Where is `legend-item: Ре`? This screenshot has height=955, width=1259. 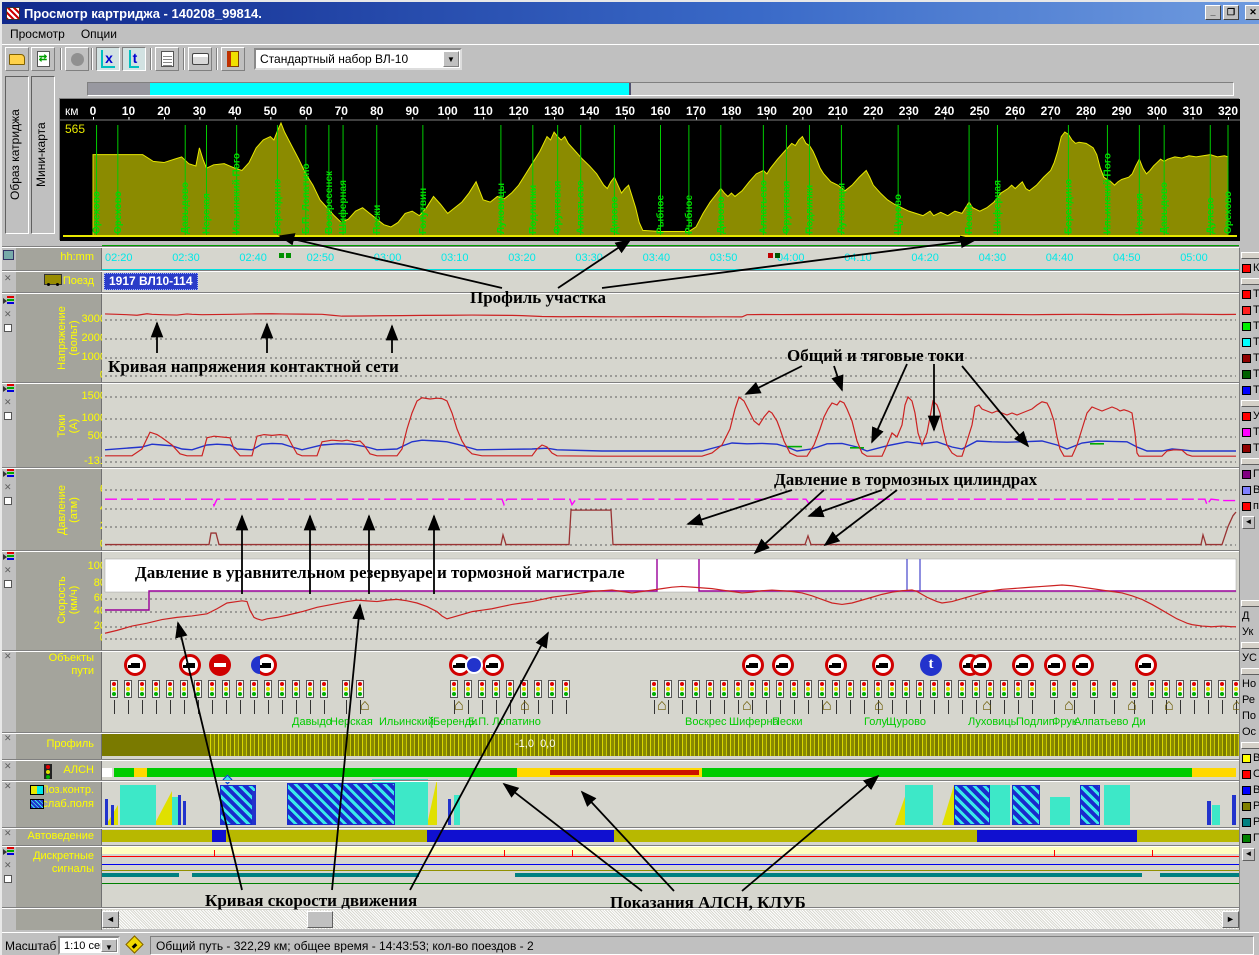 legend-item: Ре is located at coordinates (1248, 700).